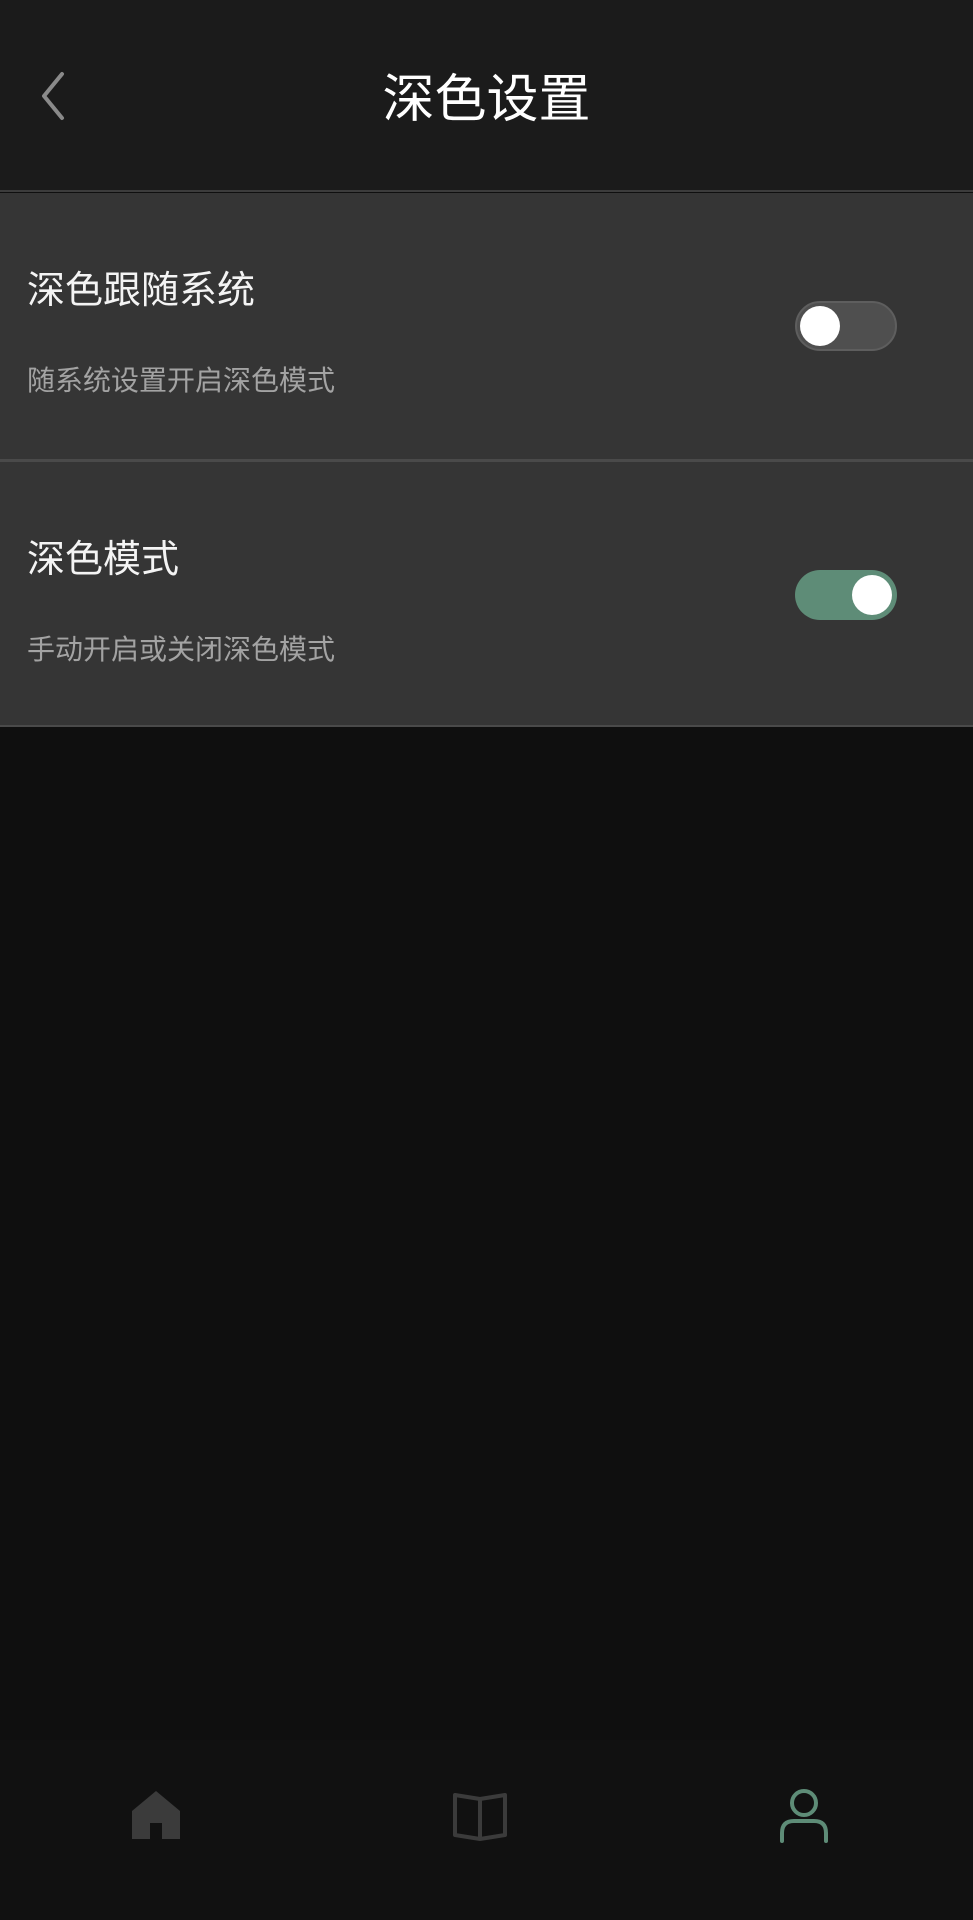 The image size is (973, 1920). I want to click on tab-library, so click(480, 1815).